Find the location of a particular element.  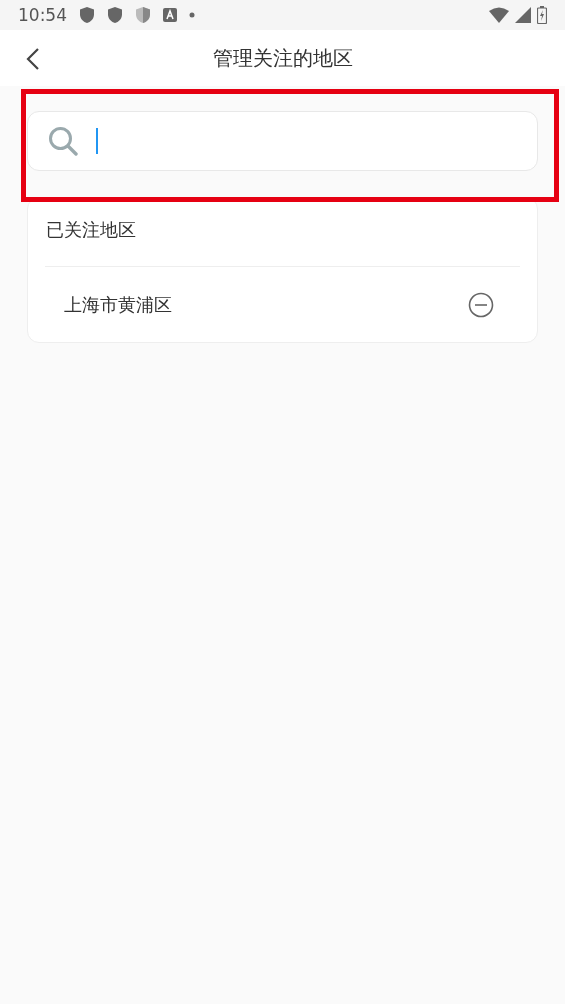

page-title: 管理关注的地区 is located at coordinates (282, 58).